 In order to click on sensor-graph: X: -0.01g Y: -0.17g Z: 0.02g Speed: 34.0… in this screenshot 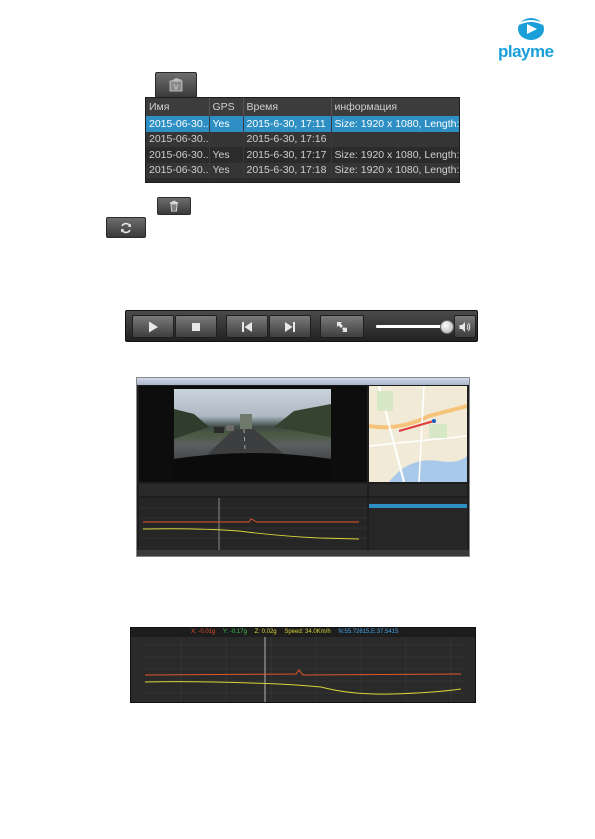, I will do `click(303, 665)`.